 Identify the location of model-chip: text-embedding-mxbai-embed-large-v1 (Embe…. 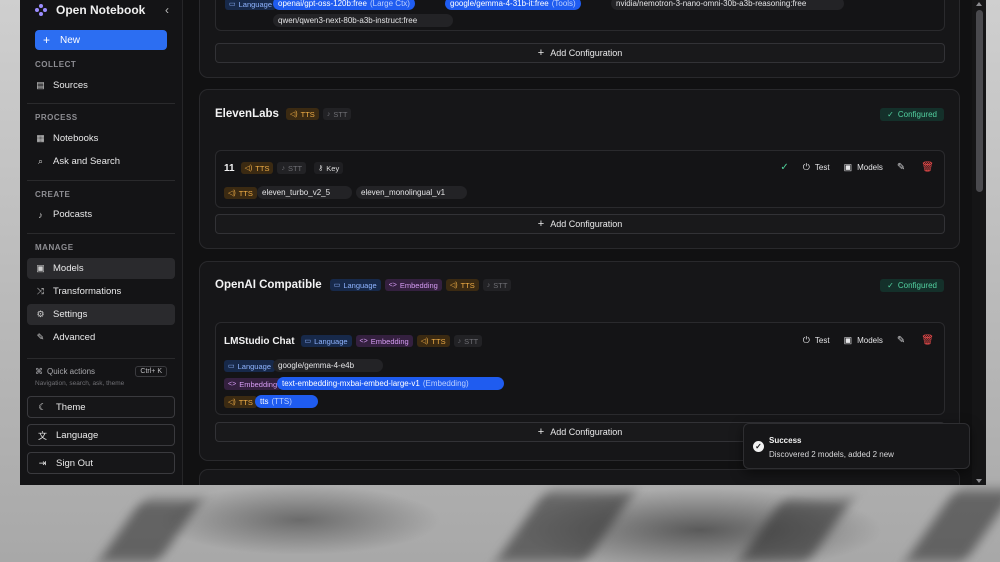
(390, 383).